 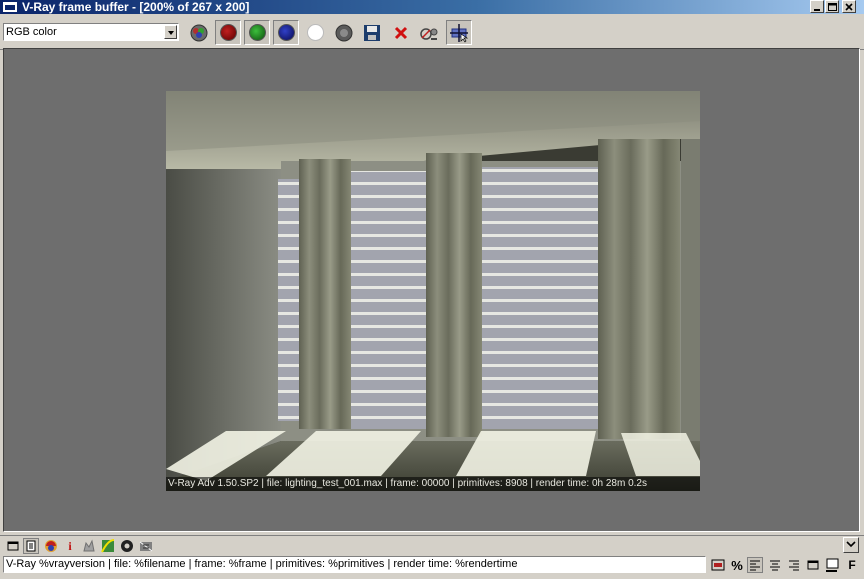 I want to click on token-icon, so click(x=718, y=565).